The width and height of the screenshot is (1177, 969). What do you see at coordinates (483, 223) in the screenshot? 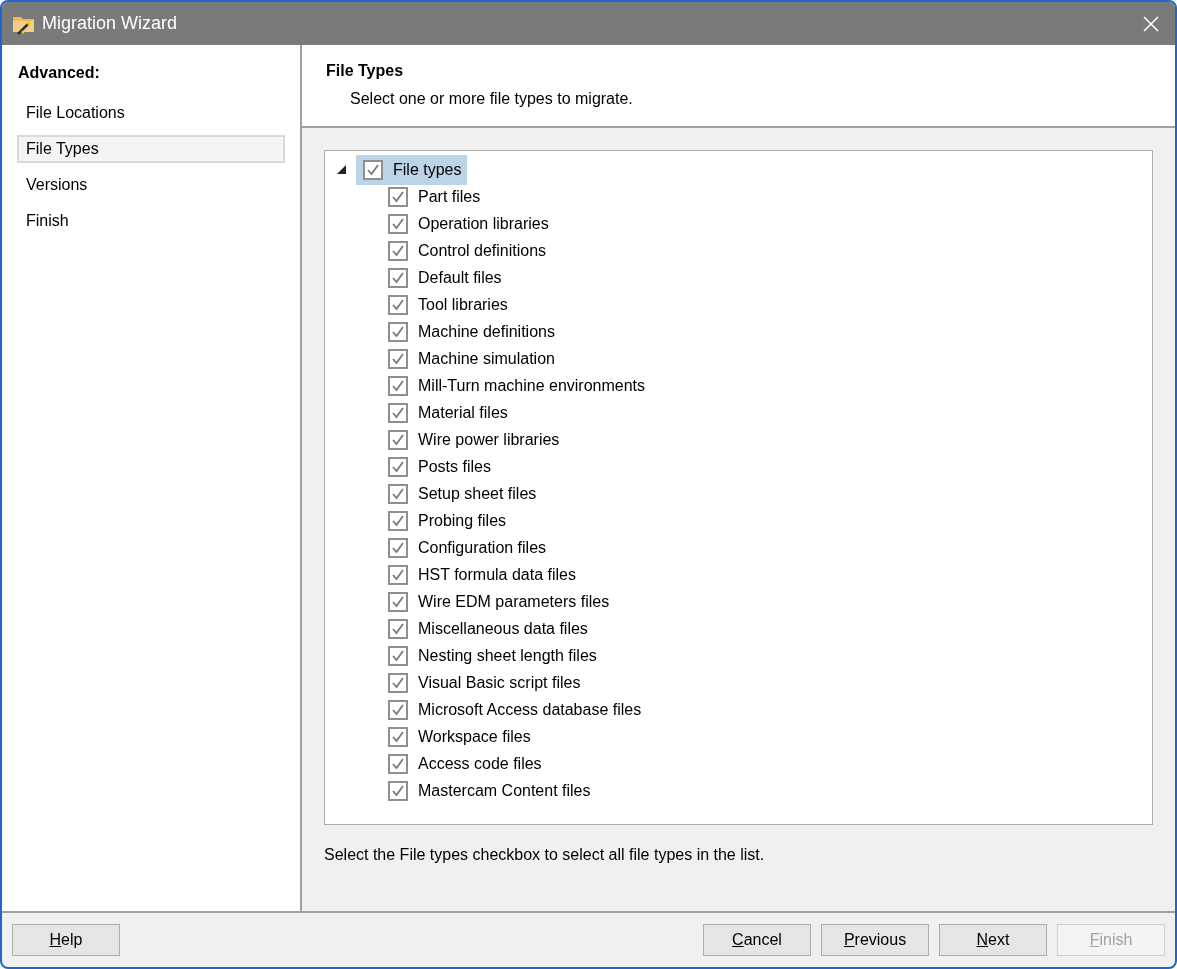
I see `tree-item-label: Operation libraries` at bounding box center [483, 223].